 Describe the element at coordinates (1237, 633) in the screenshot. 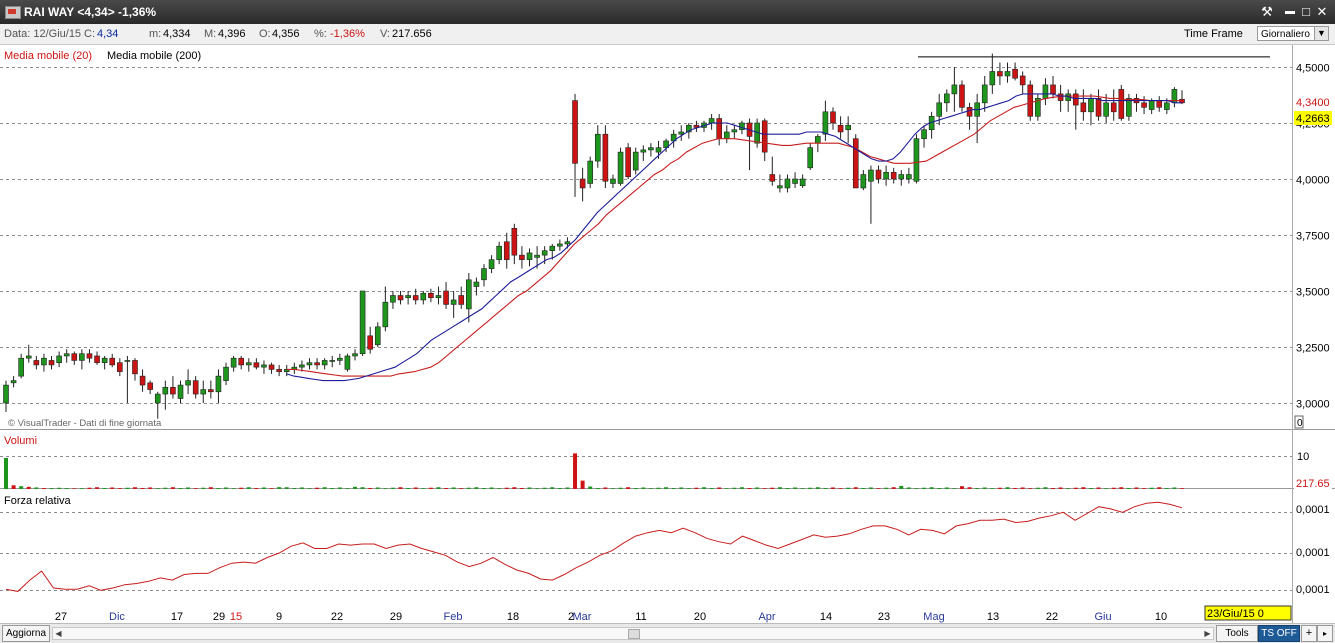

I see `tools-button: Tools` at that location.